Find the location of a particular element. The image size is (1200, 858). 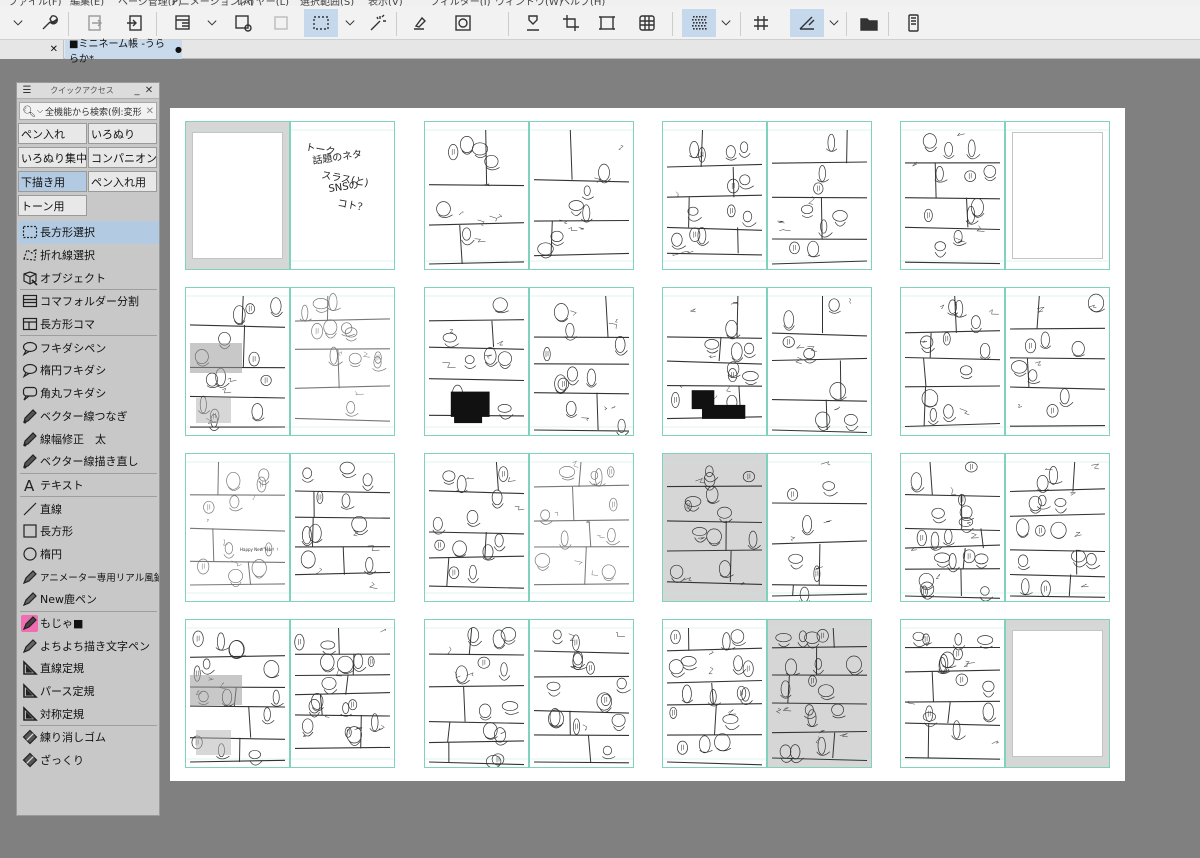

color-correct-button is located at coordinates (463, 23).